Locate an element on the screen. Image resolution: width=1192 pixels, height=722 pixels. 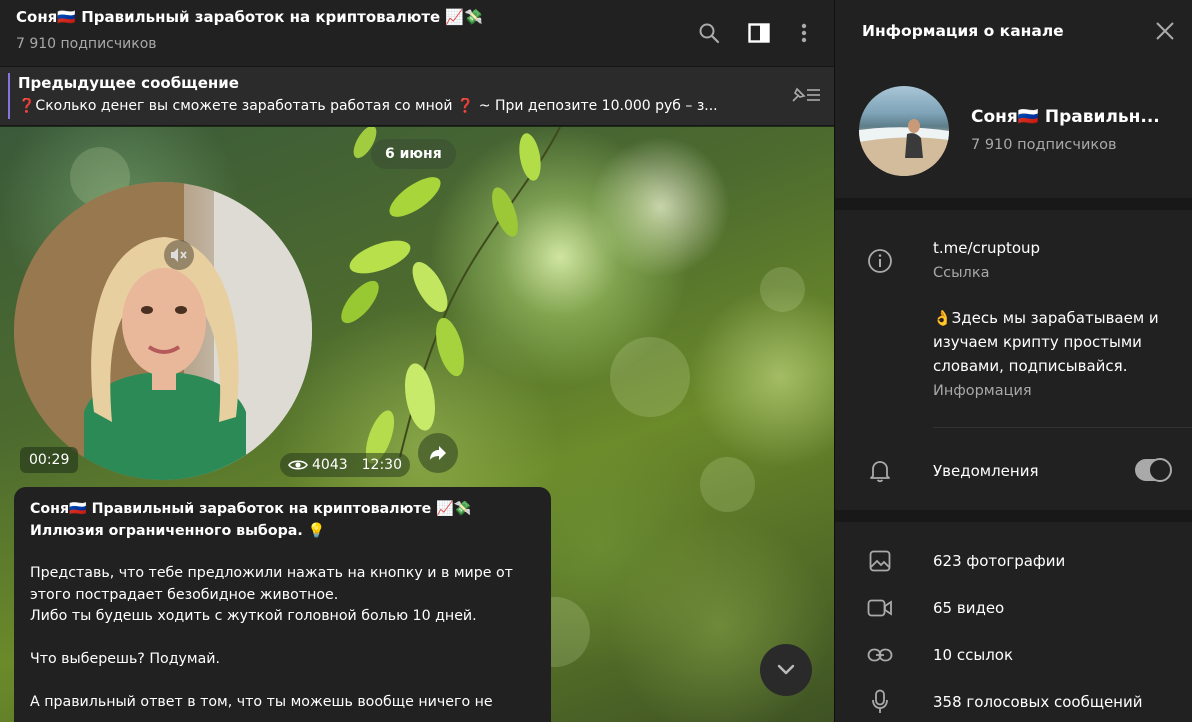
row-divider is located at coordinates (1062, 427).